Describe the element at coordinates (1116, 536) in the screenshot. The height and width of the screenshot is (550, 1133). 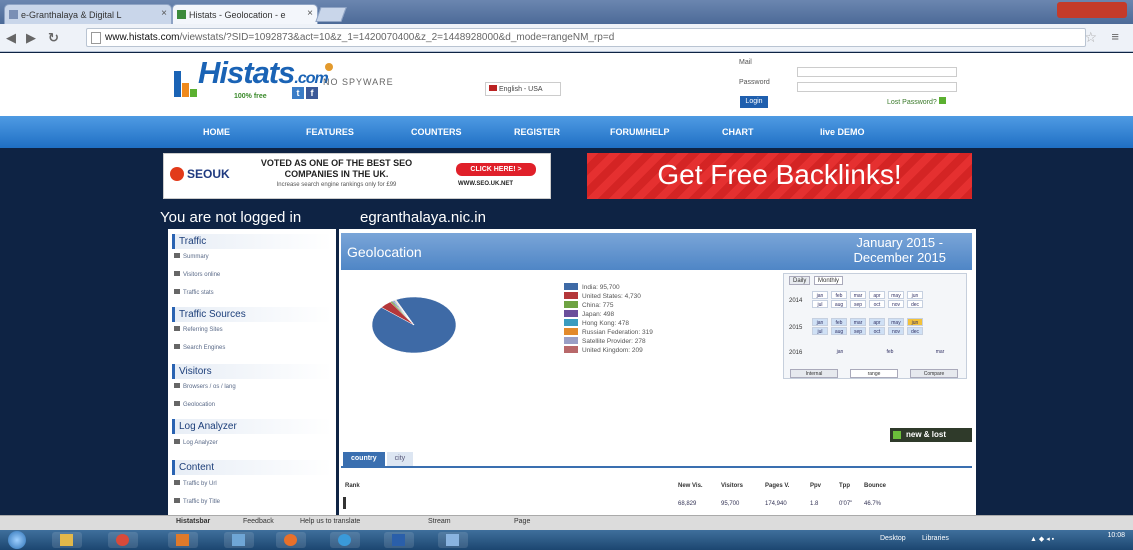
I see `clock: 10:08` at that location.